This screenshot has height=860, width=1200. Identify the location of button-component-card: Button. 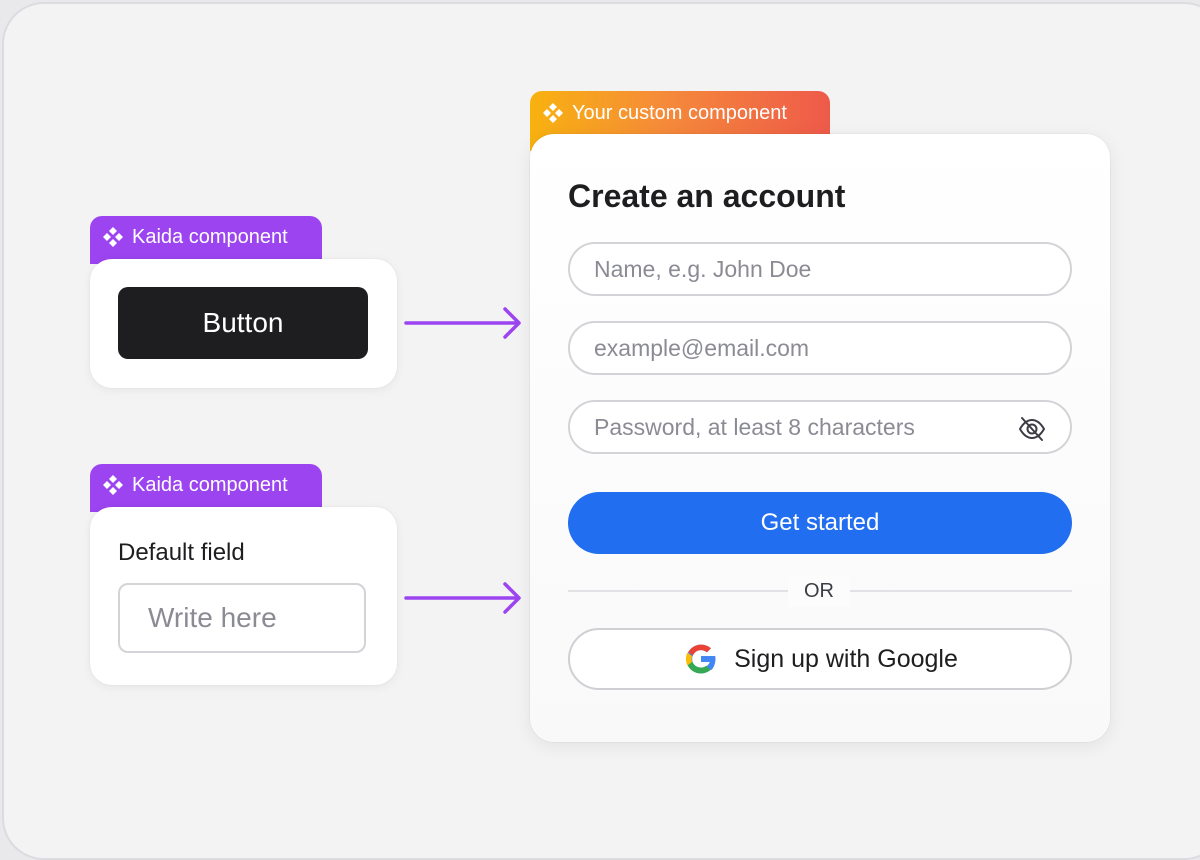
(243, 323).